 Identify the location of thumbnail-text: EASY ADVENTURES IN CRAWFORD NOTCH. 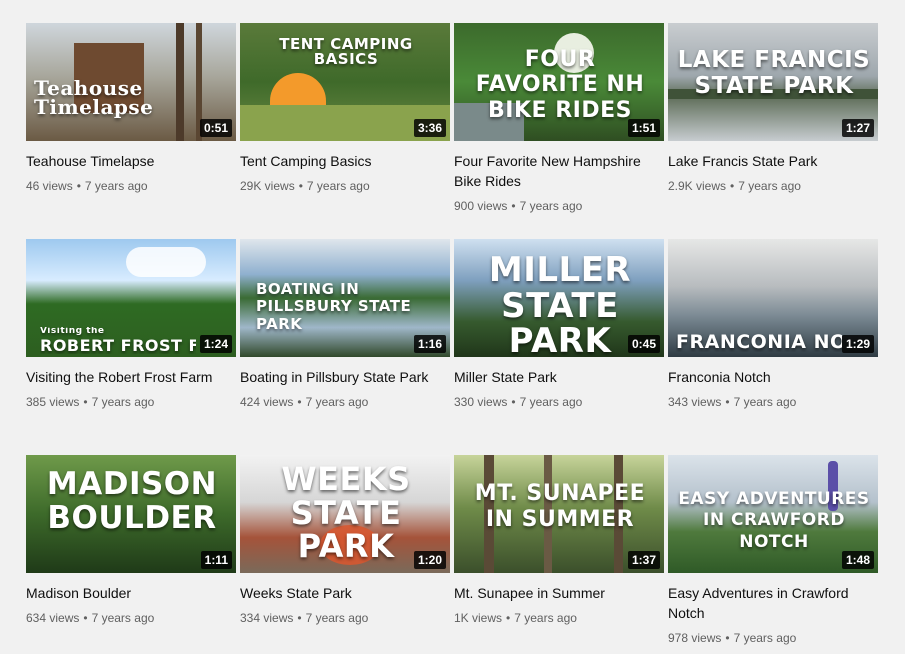
(774, 520).